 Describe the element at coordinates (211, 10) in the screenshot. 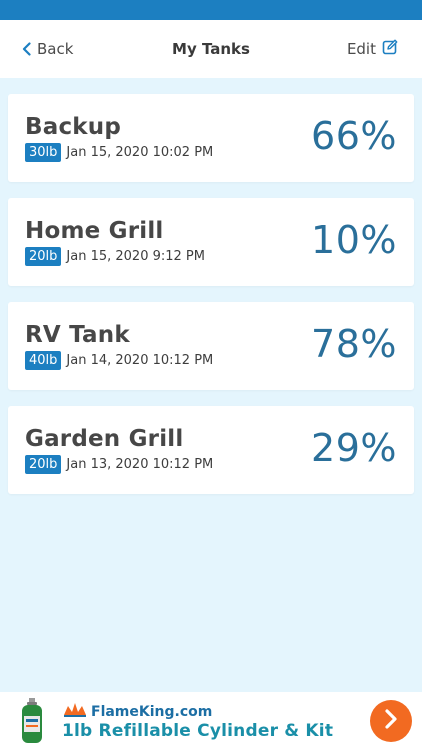

I see `status-bar` at that location.